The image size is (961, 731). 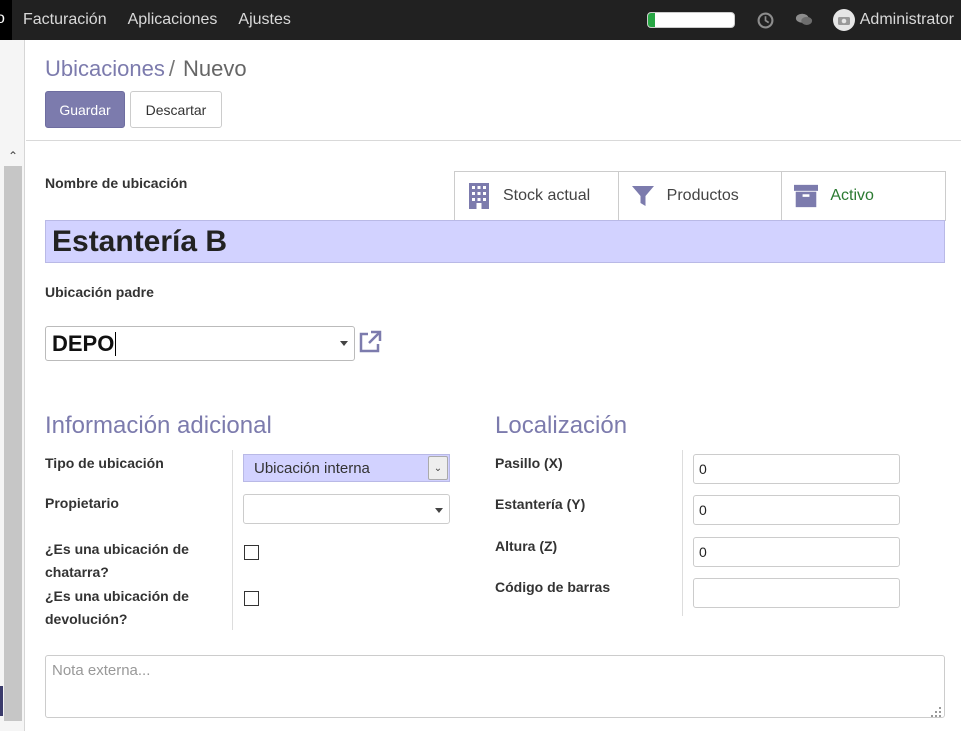 I want to click on aisle-input: 0, so click(x=796, y=469).